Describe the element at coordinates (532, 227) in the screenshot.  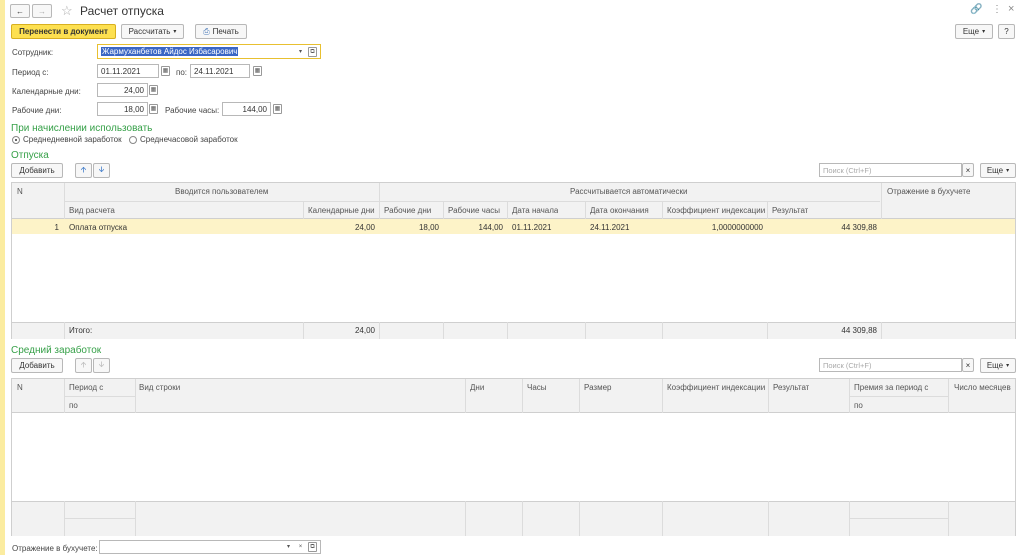
I see `row-start: 01.11.2021` at that location.